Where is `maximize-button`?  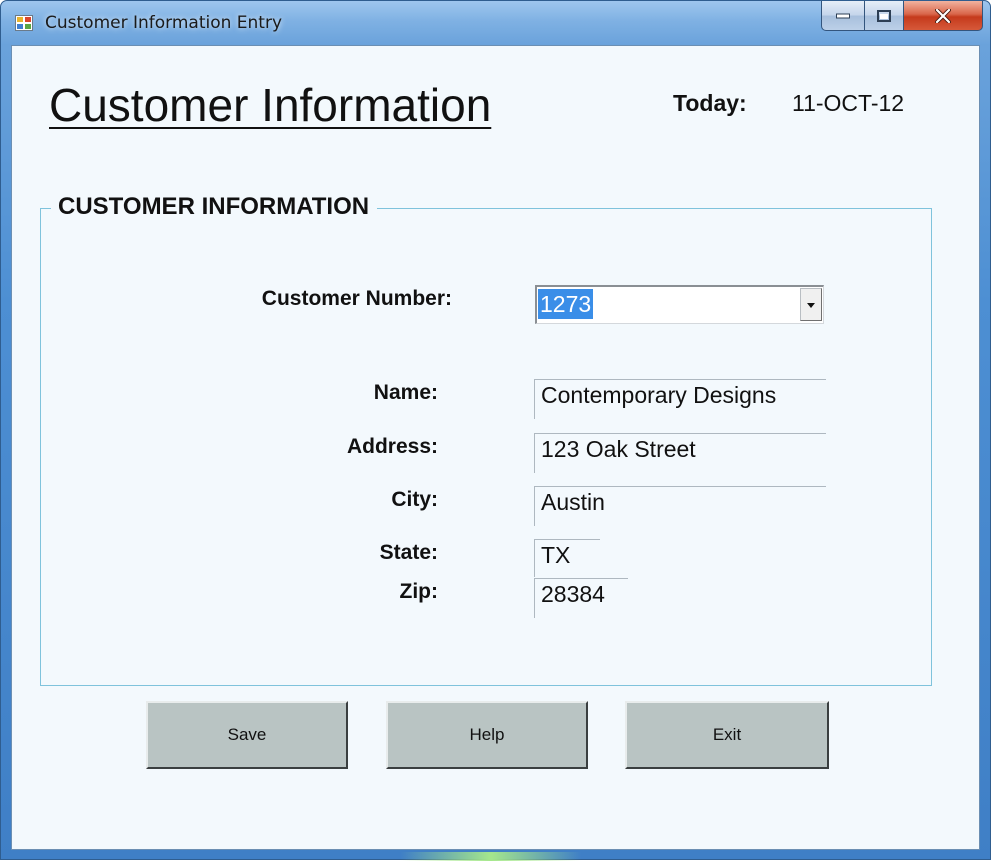 maximize-button is located at coordinates (884, 16).